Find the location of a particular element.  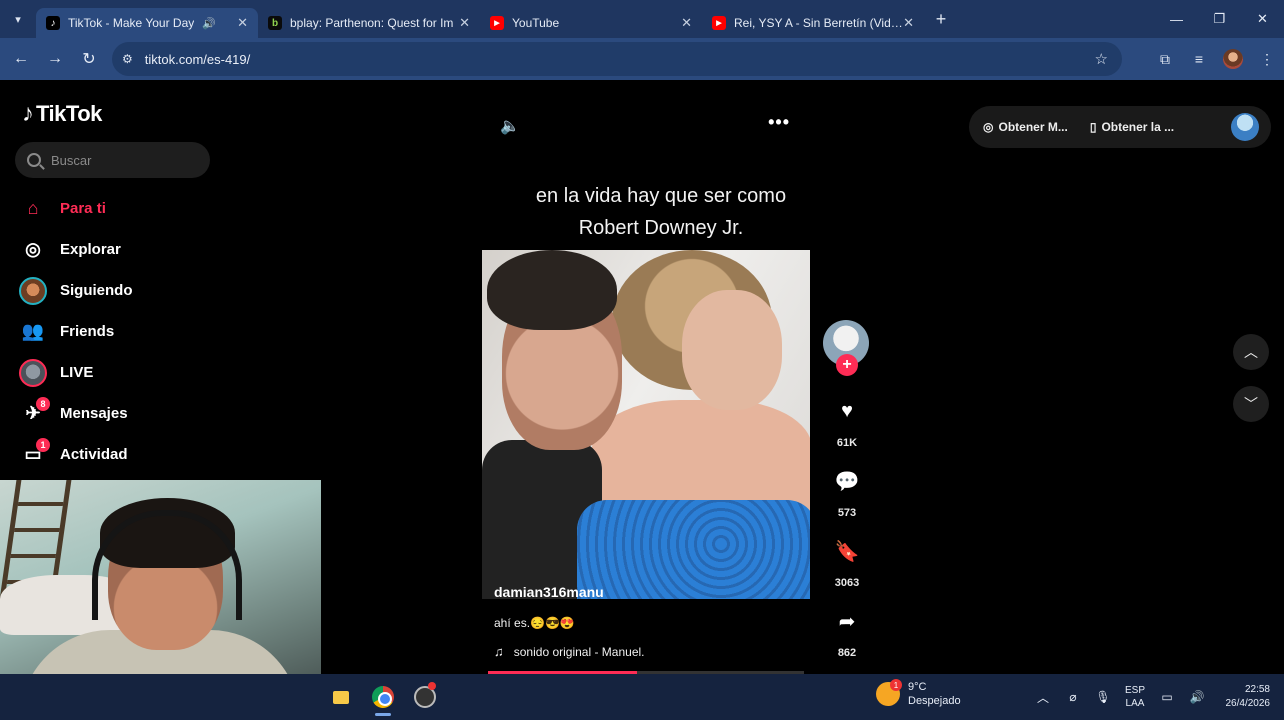

network-off-icon: ⌀ is located at coordinates (1073, 697).